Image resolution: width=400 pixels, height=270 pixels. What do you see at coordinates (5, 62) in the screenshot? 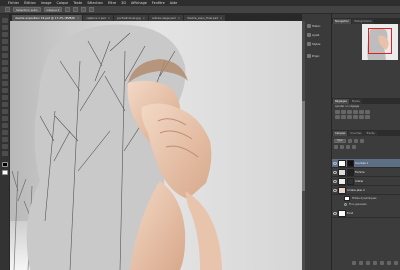
I see `healing-icon` at bounding box center [5, 62].